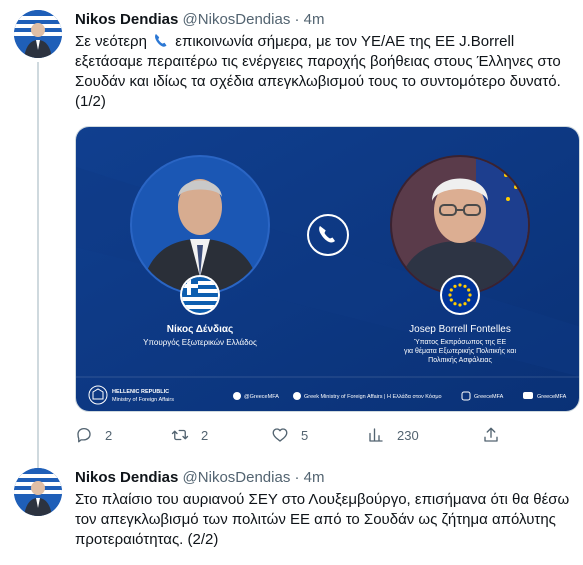 Image resolution: width=583 pixels, height=565 pixels. Describe the element at coordinates (84, 435) in the screenshot. I see `reply-icon` at that location.